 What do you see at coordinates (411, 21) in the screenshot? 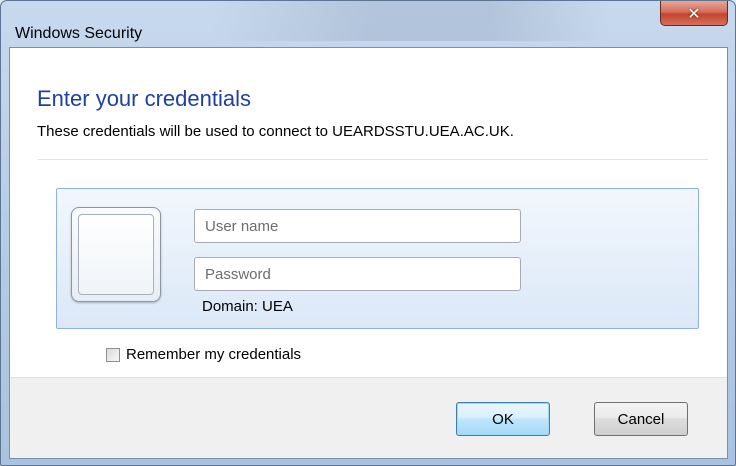
I see `title-bar-glass` at bounding box center [411, 21].